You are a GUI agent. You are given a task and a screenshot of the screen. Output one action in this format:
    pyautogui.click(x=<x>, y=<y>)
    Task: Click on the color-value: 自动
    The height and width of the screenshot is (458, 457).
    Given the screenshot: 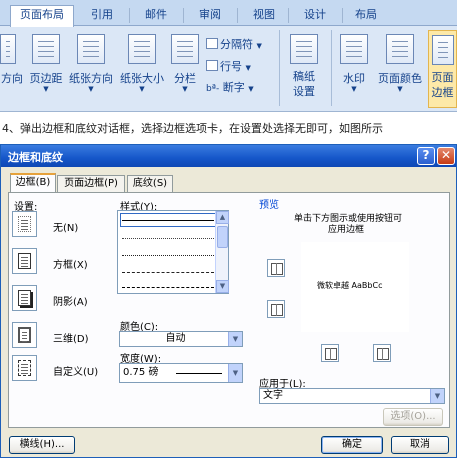 What is the action you would take?
    pyautogui.click(x=175, y=338)
    